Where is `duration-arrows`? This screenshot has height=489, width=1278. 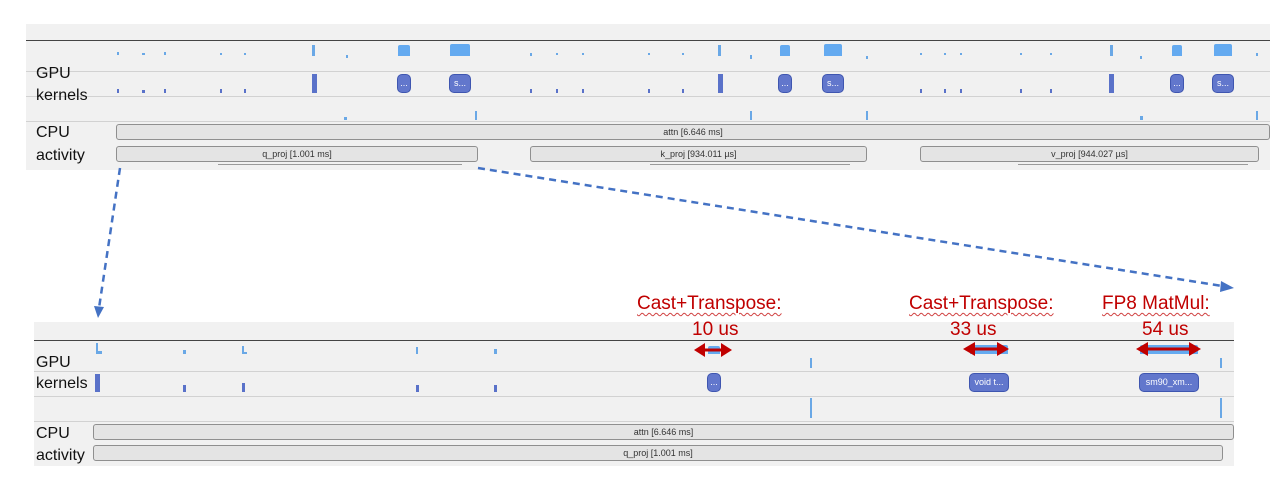
duration-arrows is located at coordinates (947, 349).